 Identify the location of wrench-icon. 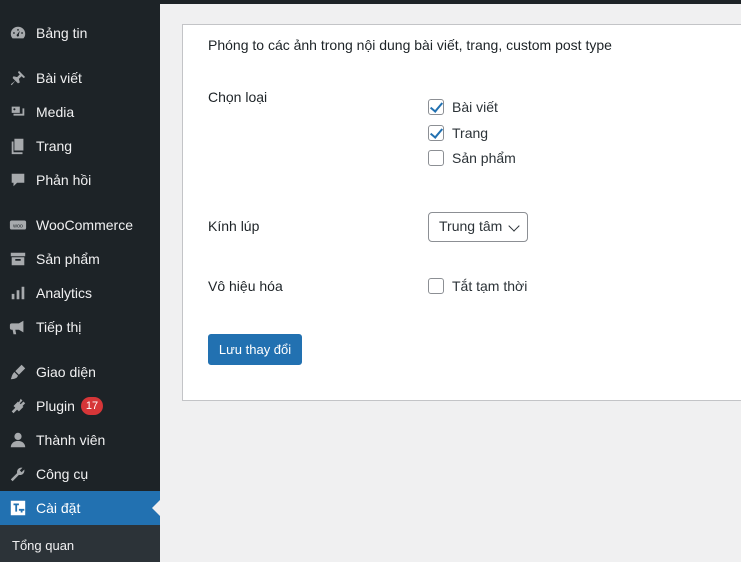
(18, 474).